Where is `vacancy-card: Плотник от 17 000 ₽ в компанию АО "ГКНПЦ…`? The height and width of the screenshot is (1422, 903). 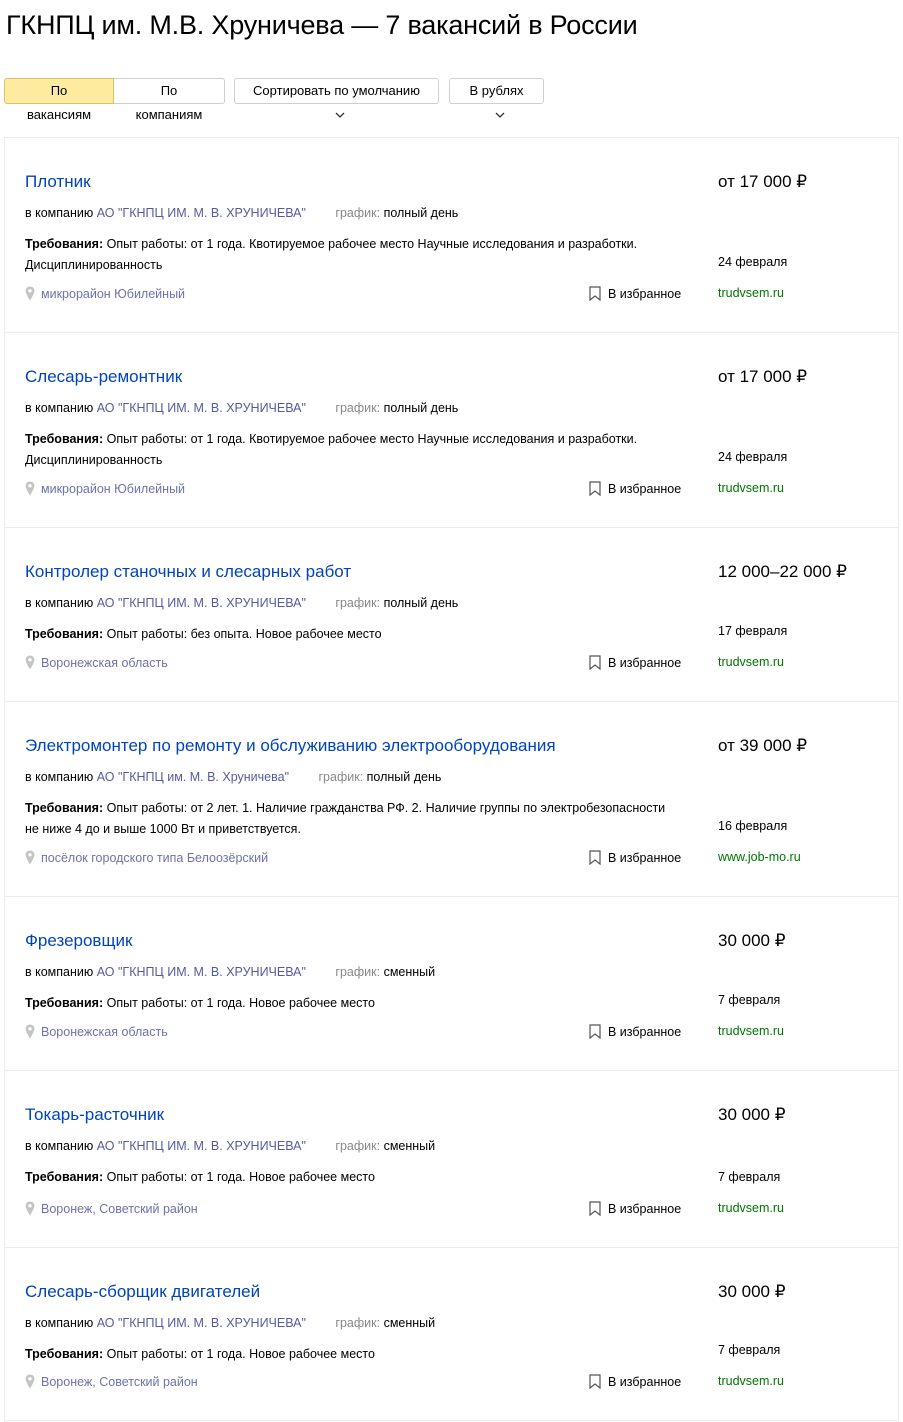 vacancy-card: Плотник от 17 000 ₽ в компанию АО "ГКНПЦ… is located at coordinates (451, 235).